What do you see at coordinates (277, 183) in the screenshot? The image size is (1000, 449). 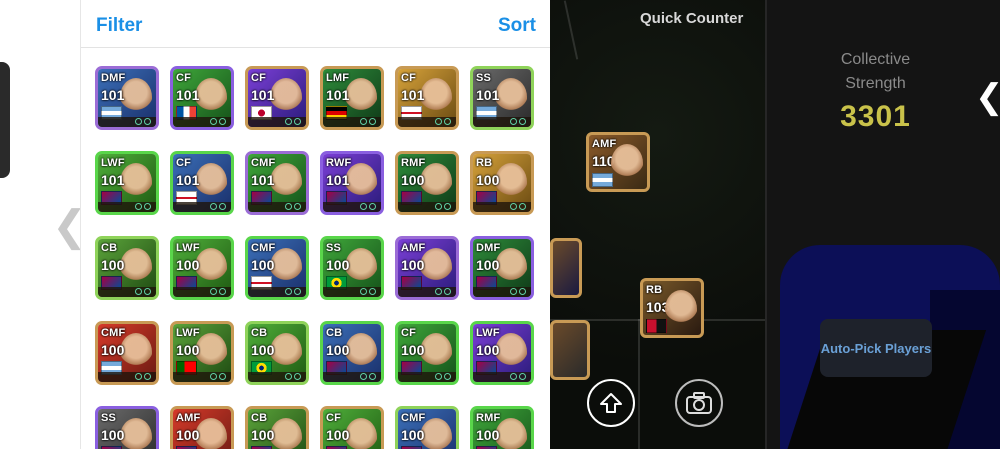 I see `player-card: CMF 101` at bounding box center [277, 183].